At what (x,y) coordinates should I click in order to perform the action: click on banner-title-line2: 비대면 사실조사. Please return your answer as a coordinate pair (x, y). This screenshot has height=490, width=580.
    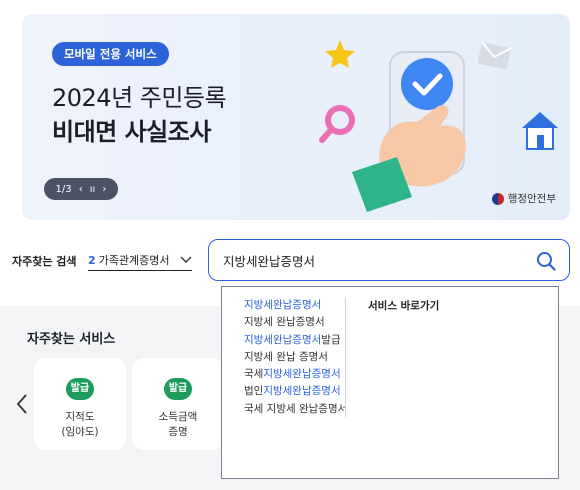
    Looking at the image, I should click on (131, 132).